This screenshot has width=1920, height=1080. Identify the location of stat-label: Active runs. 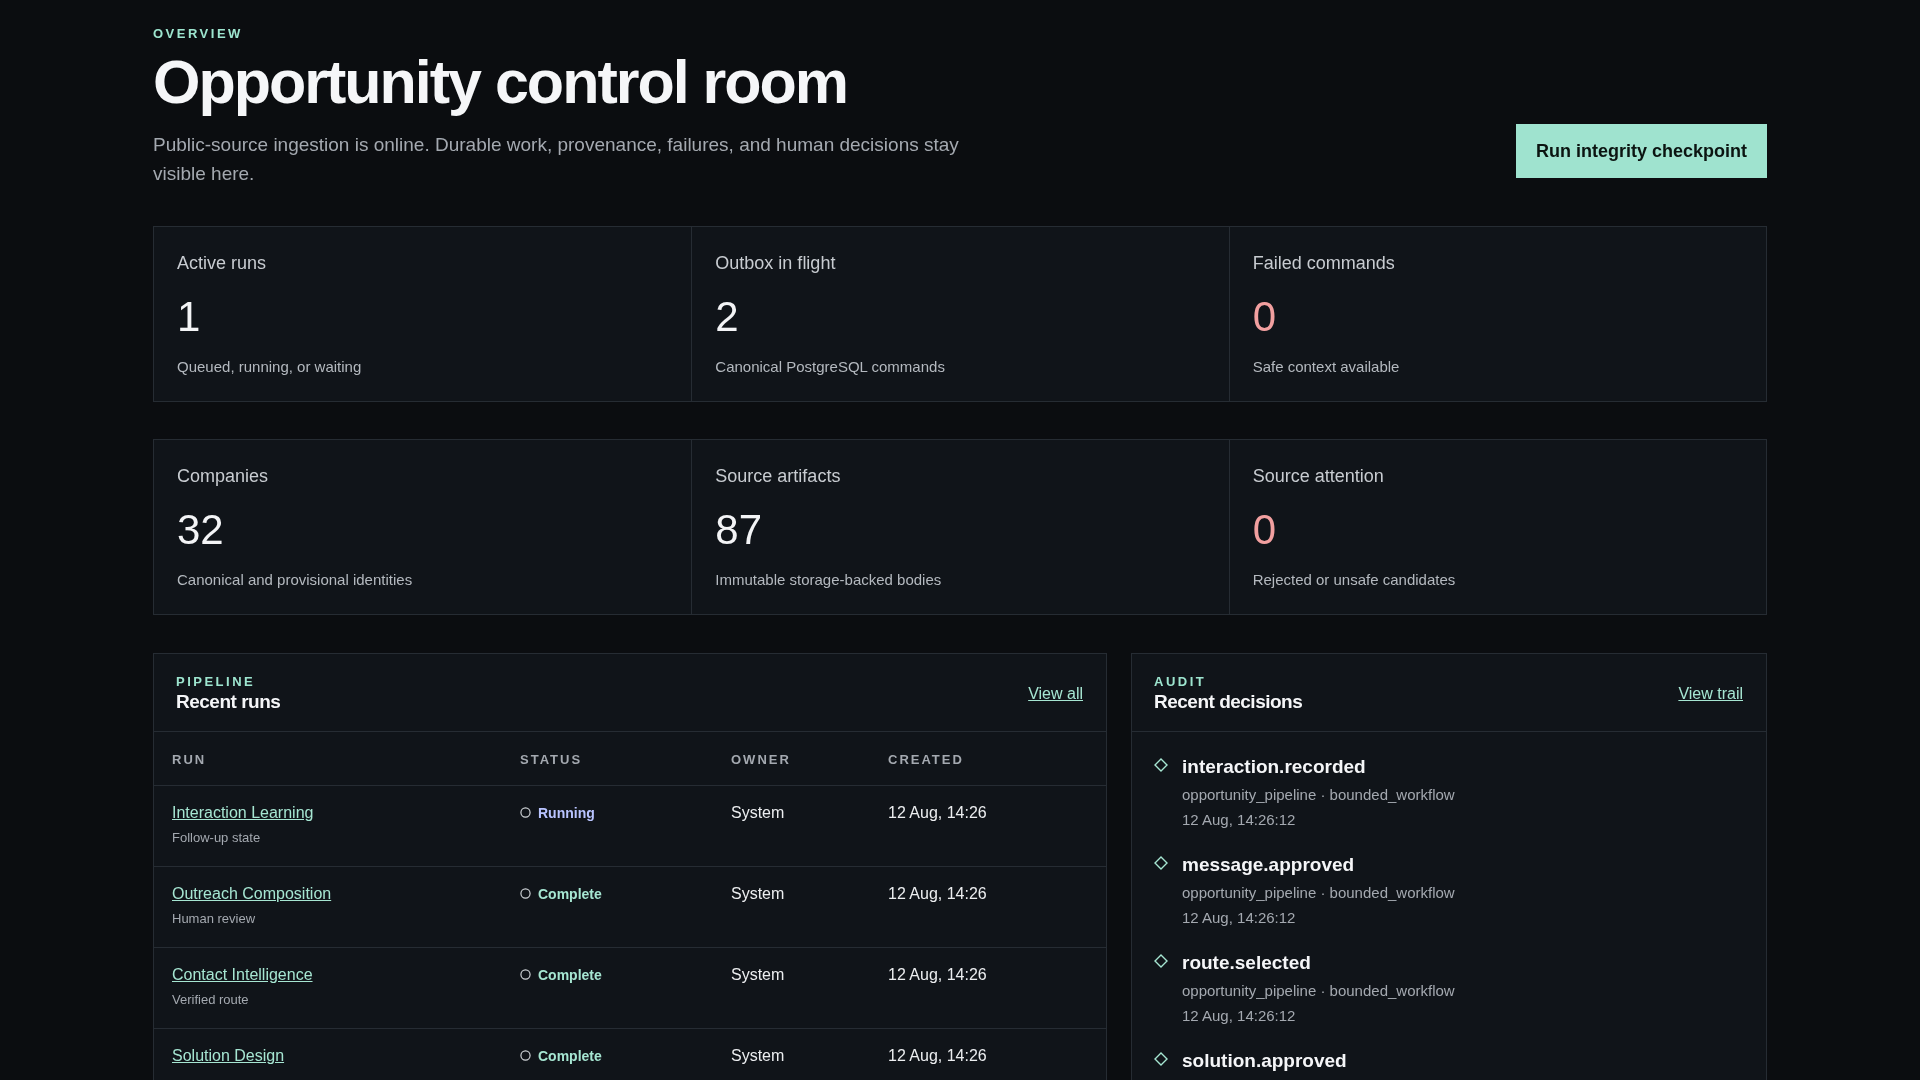
(222, 264).